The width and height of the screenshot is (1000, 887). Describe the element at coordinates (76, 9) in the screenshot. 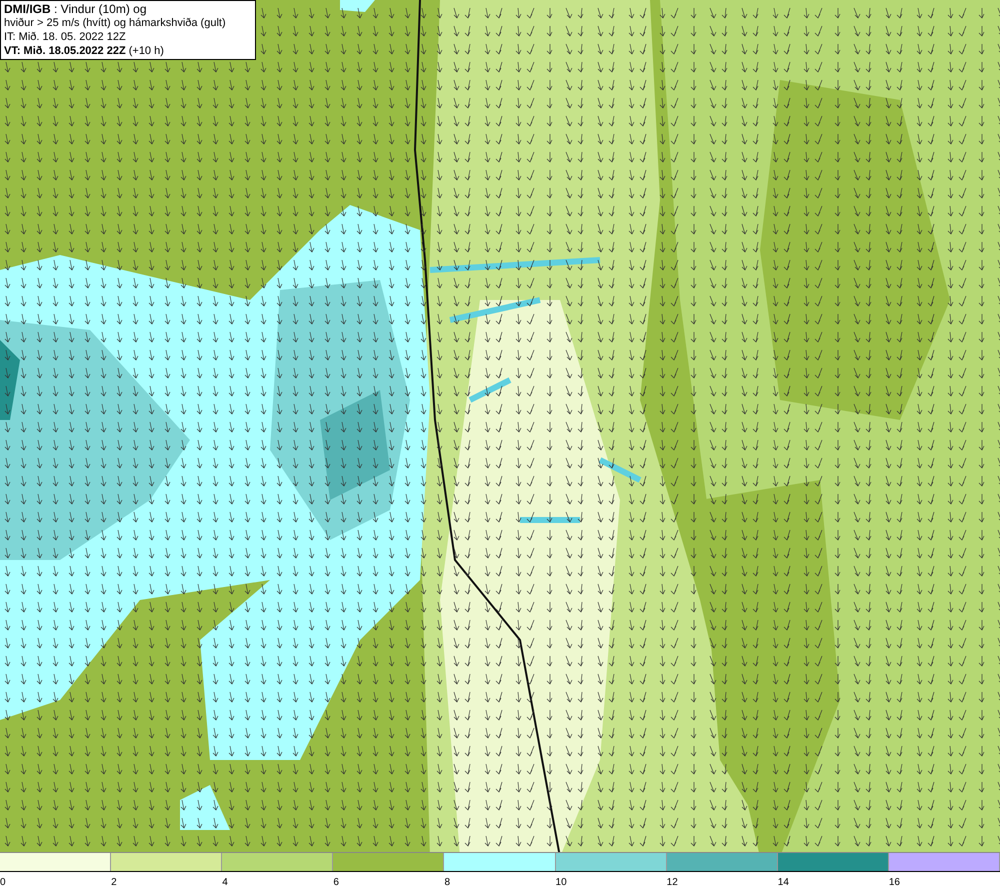

I see `info-text: DMI/IGB : Vindur (10m) og` at that location.